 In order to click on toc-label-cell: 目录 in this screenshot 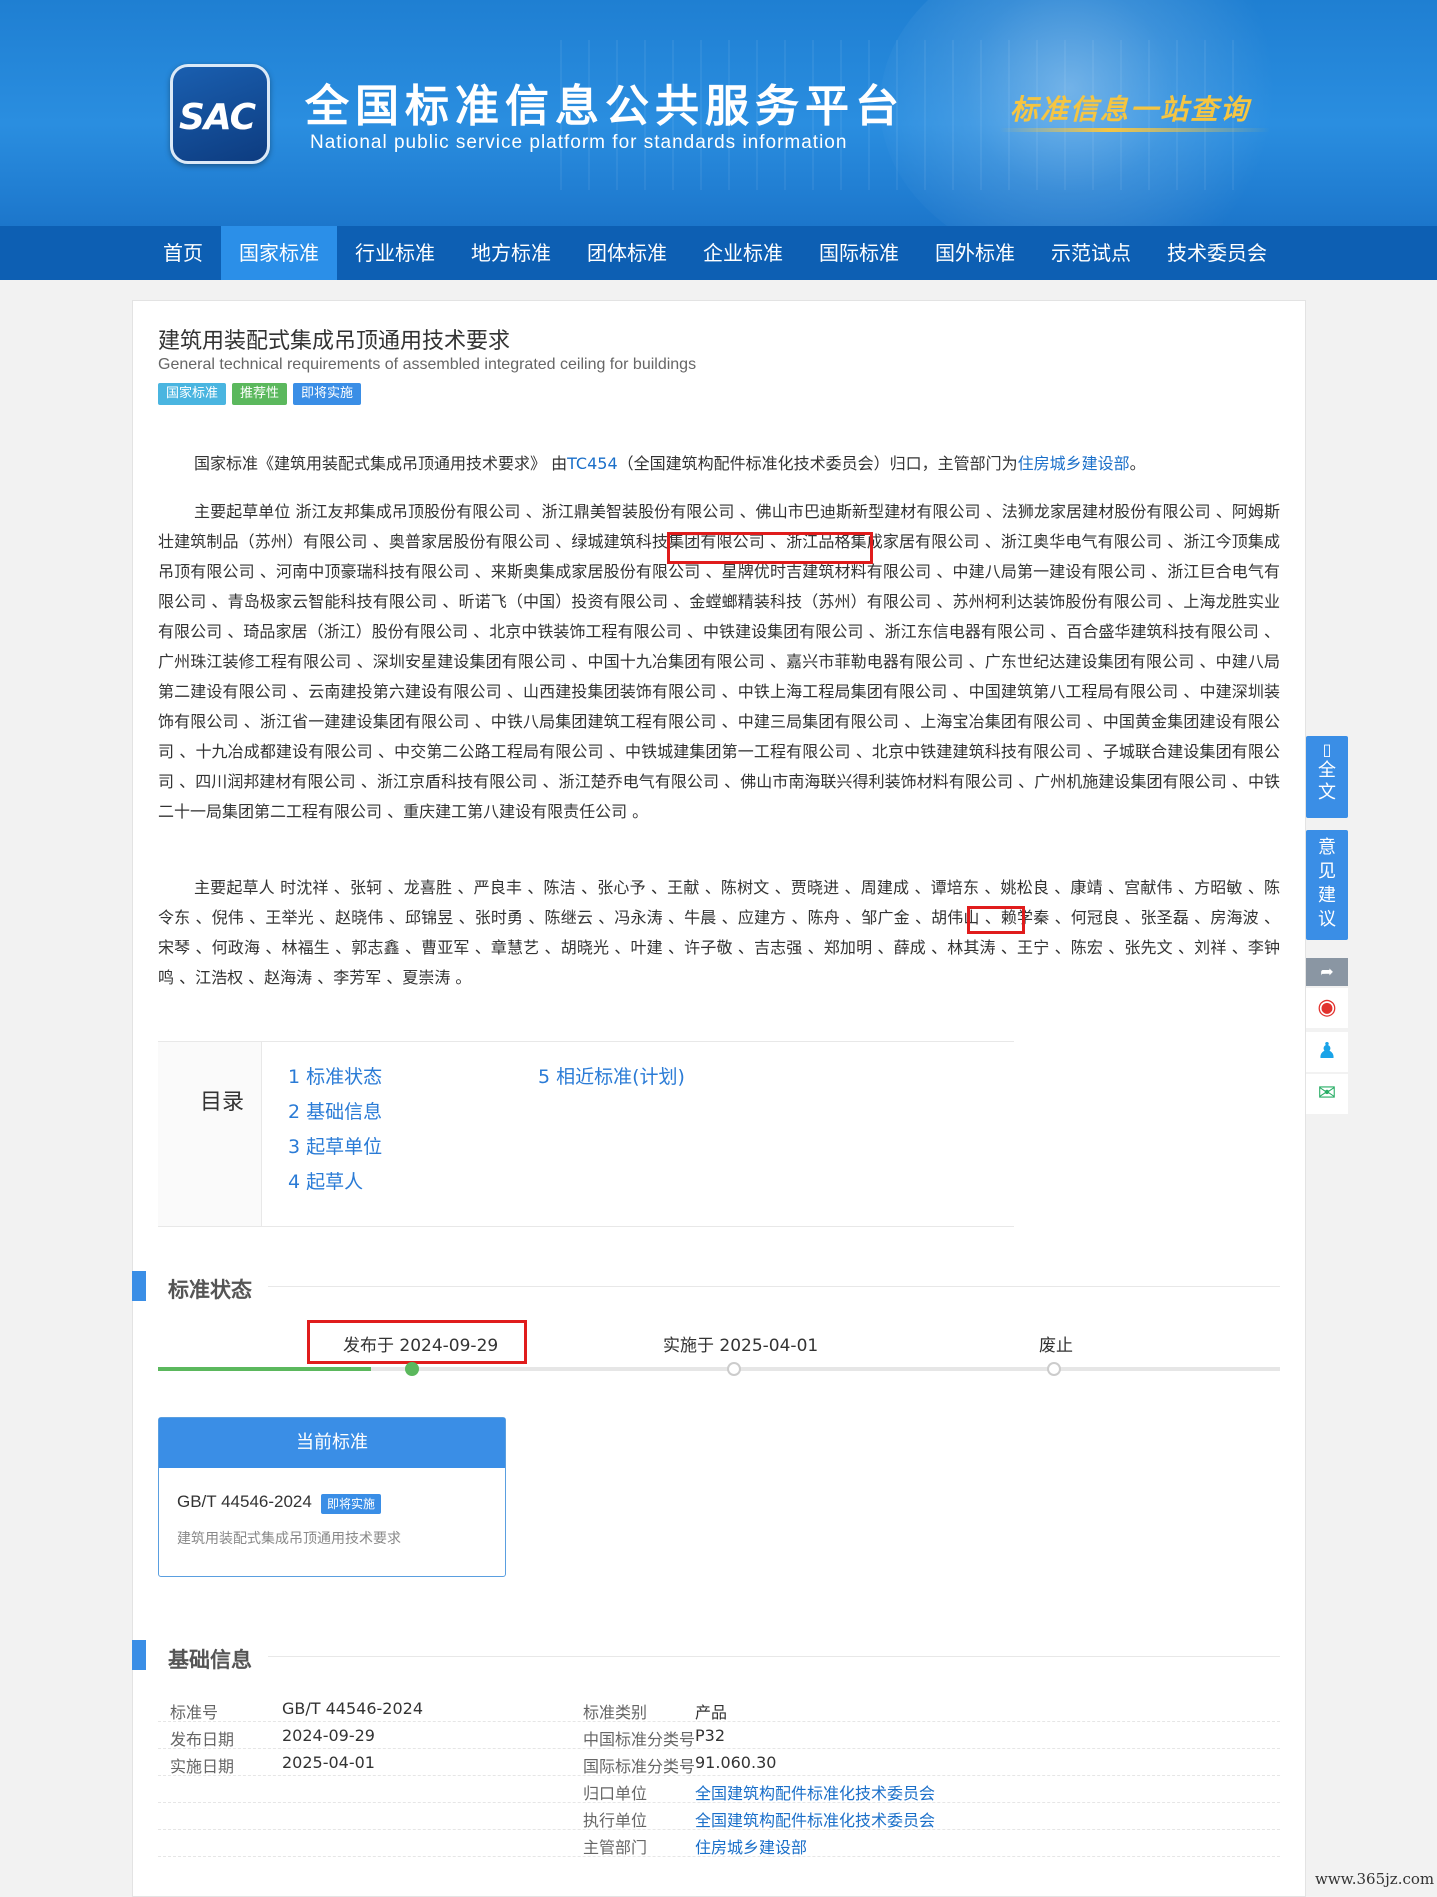, I will do `click(210, 1134)`.